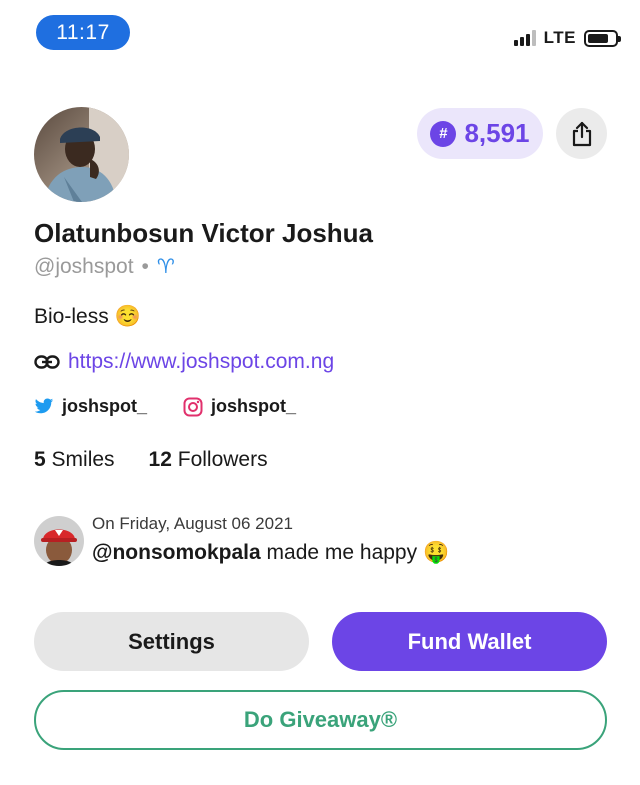 The width and height of the screenshot is (640, 785). What do you see at coordinates (47, 362) in the screenshot?
I see `link-icon` at bounding box center [47, 362].